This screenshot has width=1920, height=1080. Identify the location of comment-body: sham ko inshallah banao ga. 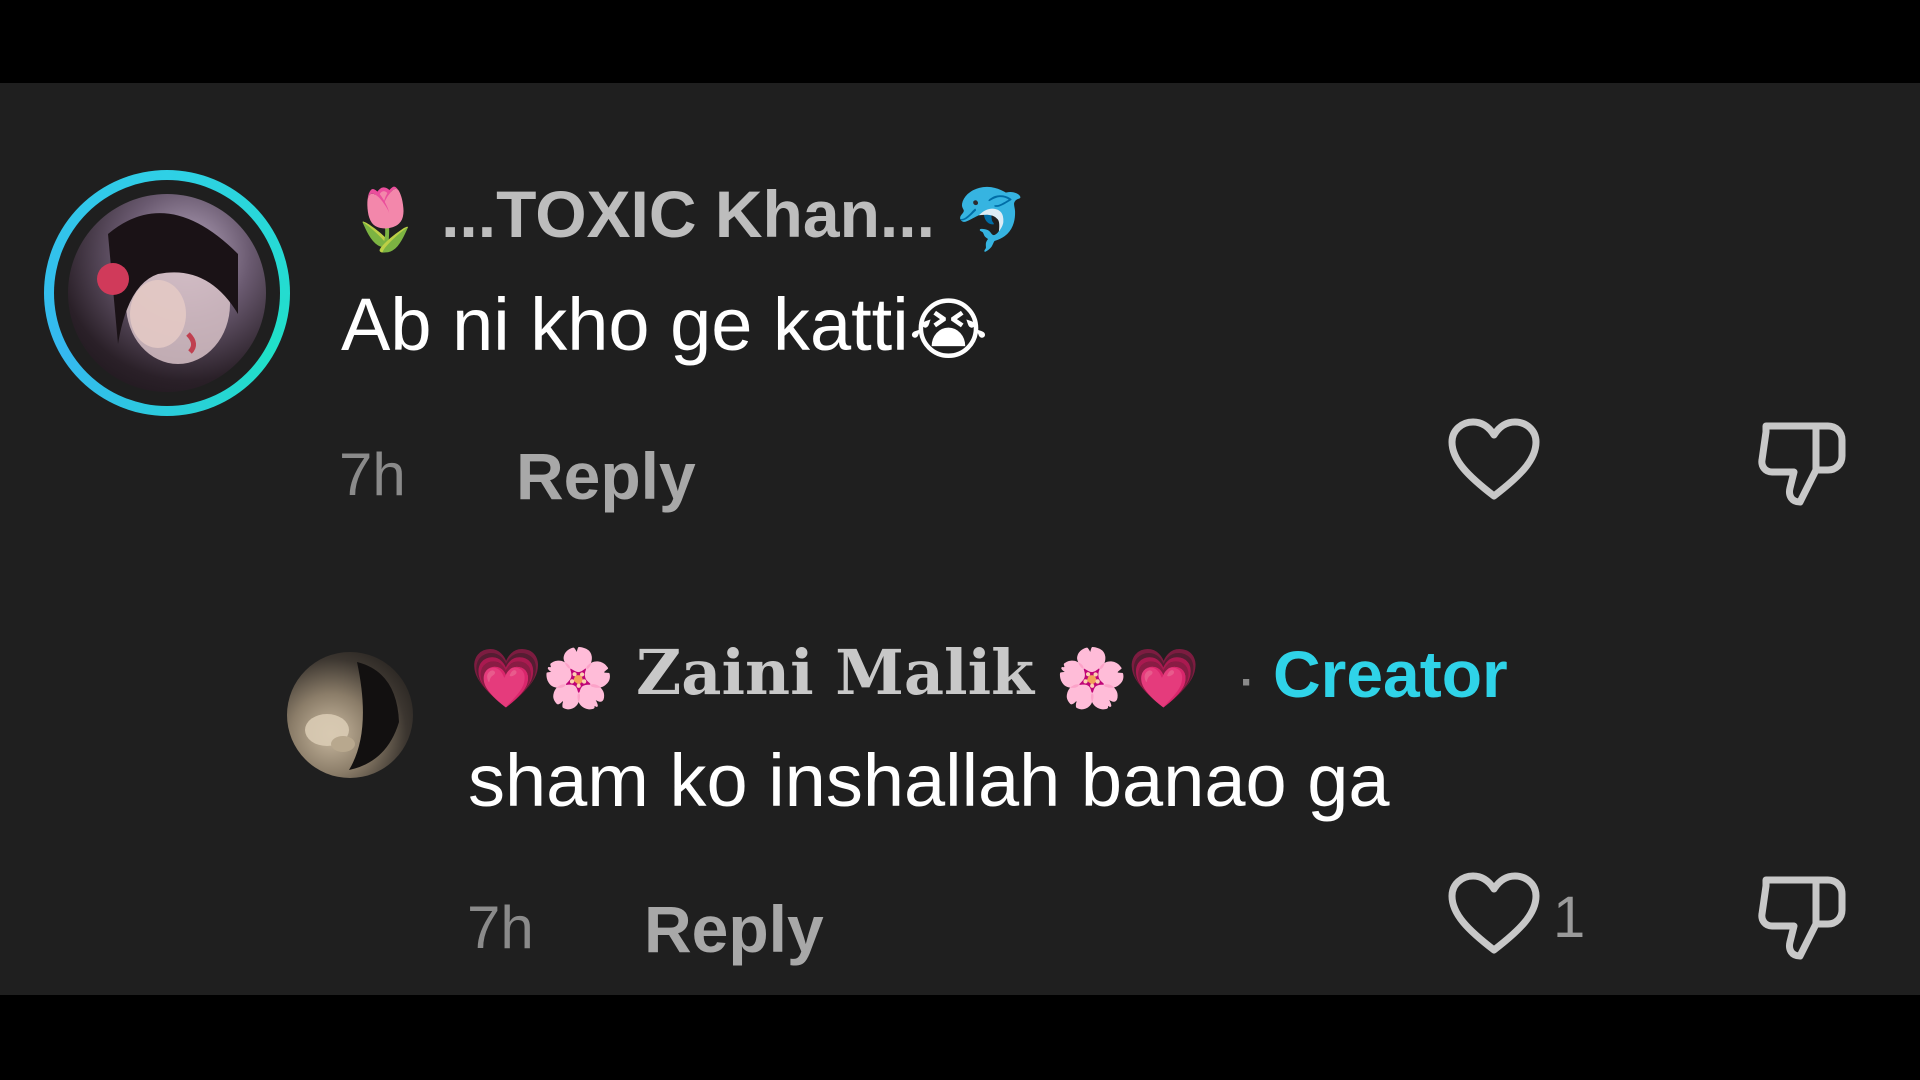
(929, 780).